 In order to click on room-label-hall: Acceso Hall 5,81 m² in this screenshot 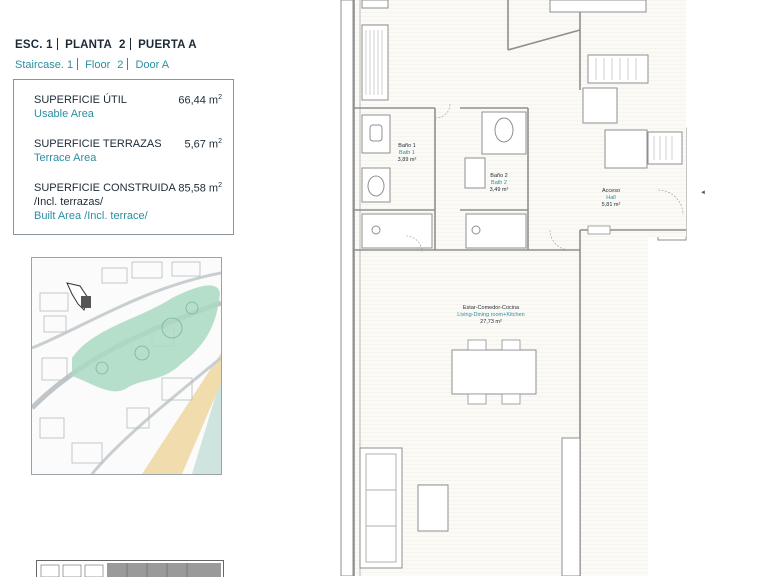, I will do `click(611, 198)`.